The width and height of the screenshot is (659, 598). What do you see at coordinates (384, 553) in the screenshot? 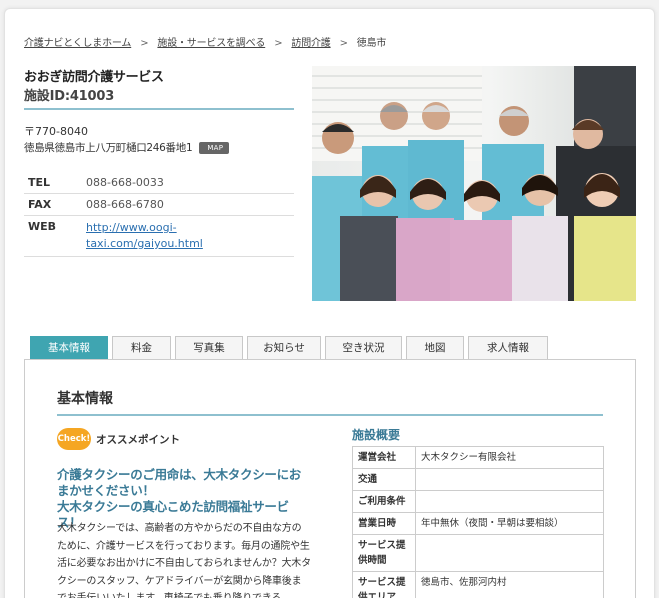
I see `overview-key: サービス提供時間` at bounding box center [384, 553].